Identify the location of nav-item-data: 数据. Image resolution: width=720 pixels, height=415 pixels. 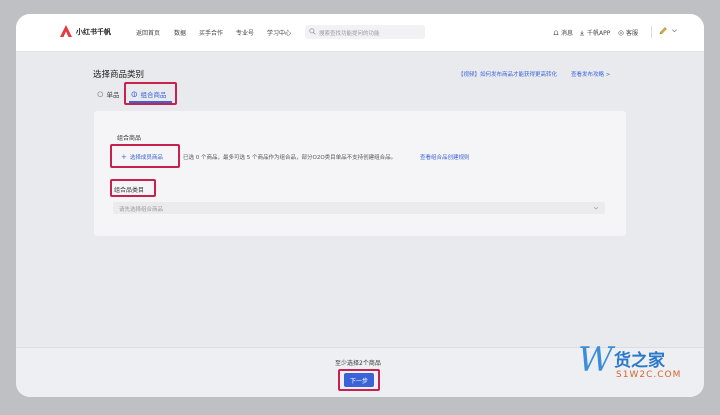
(180, 32).